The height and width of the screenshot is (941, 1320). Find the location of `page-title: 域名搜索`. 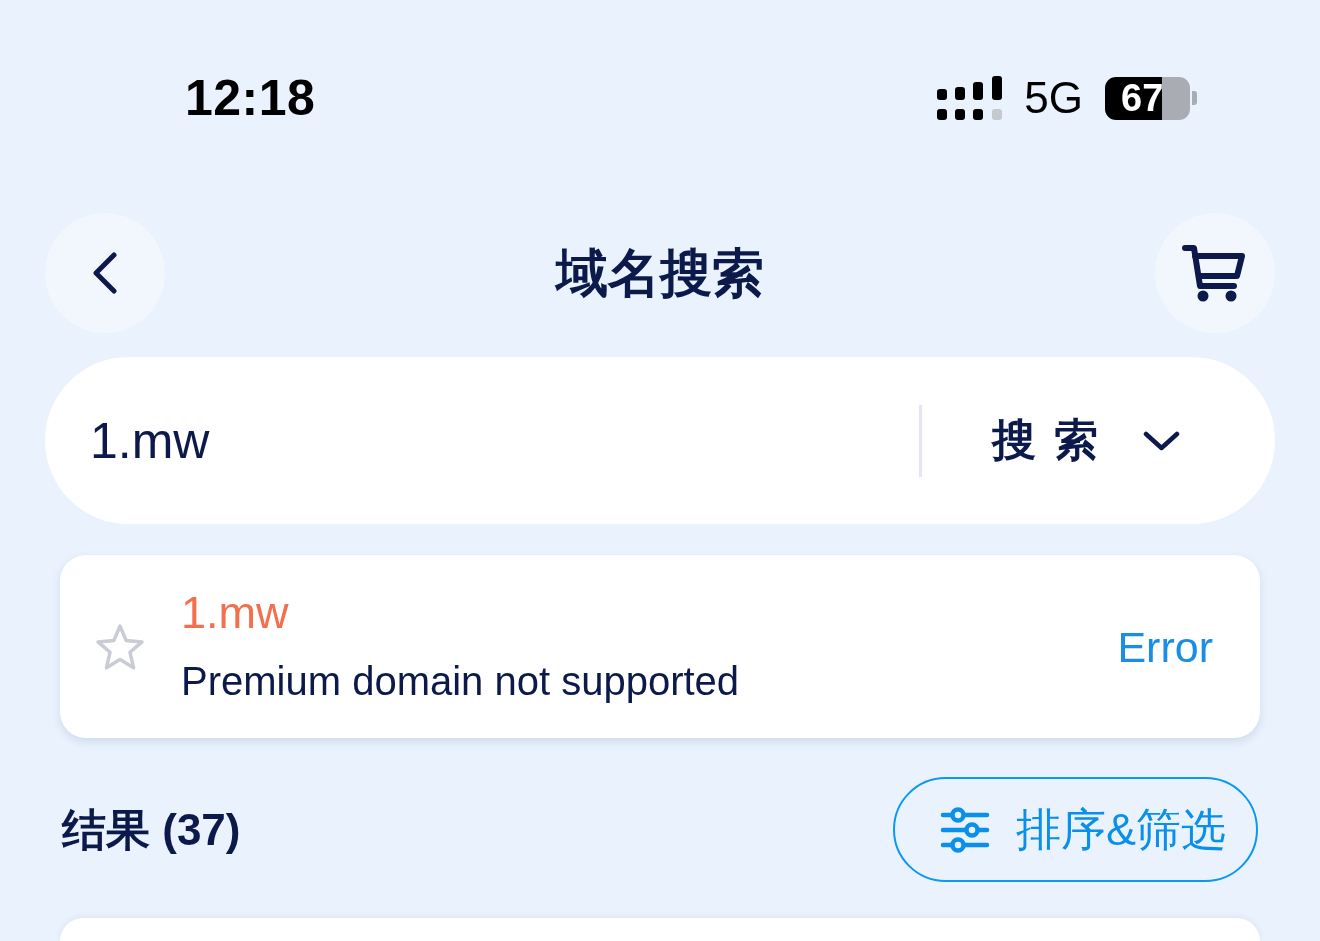

page-title: 域名搜索 is located at coordinates (660, 273).